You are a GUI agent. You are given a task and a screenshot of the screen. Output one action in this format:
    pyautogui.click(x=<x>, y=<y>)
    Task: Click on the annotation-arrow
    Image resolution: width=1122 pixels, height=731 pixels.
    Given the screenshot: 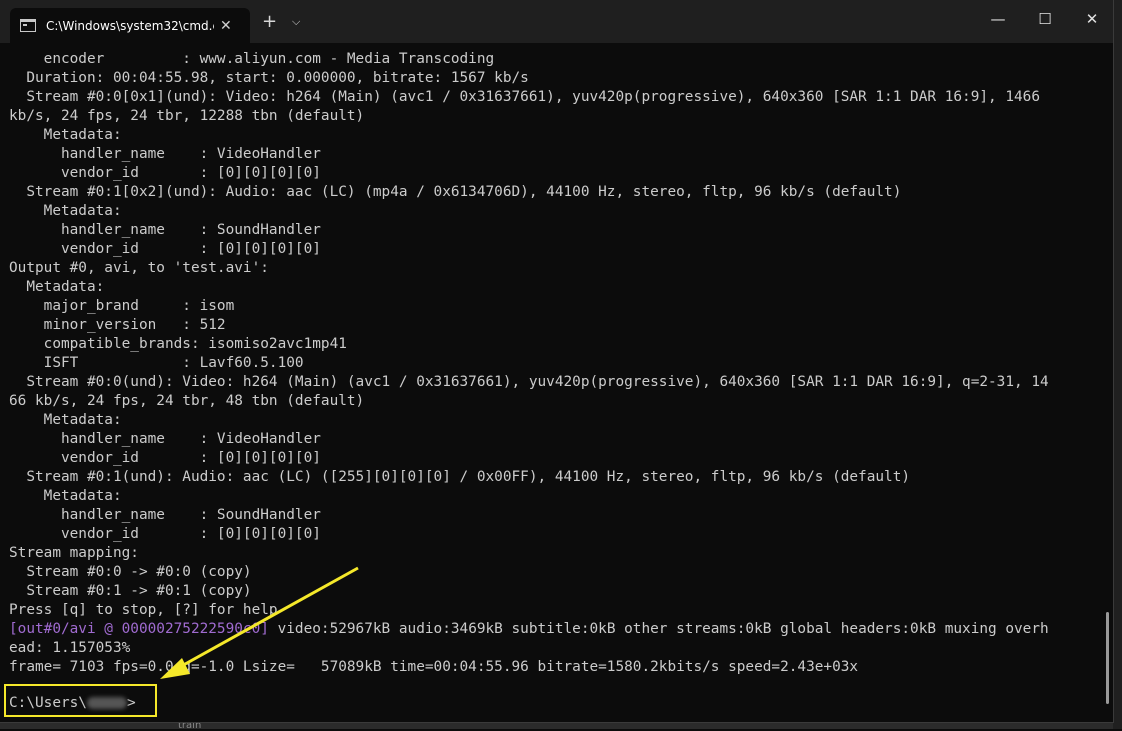 What is the action you would take?
    pyautogui.click(x=259, y=622)
    